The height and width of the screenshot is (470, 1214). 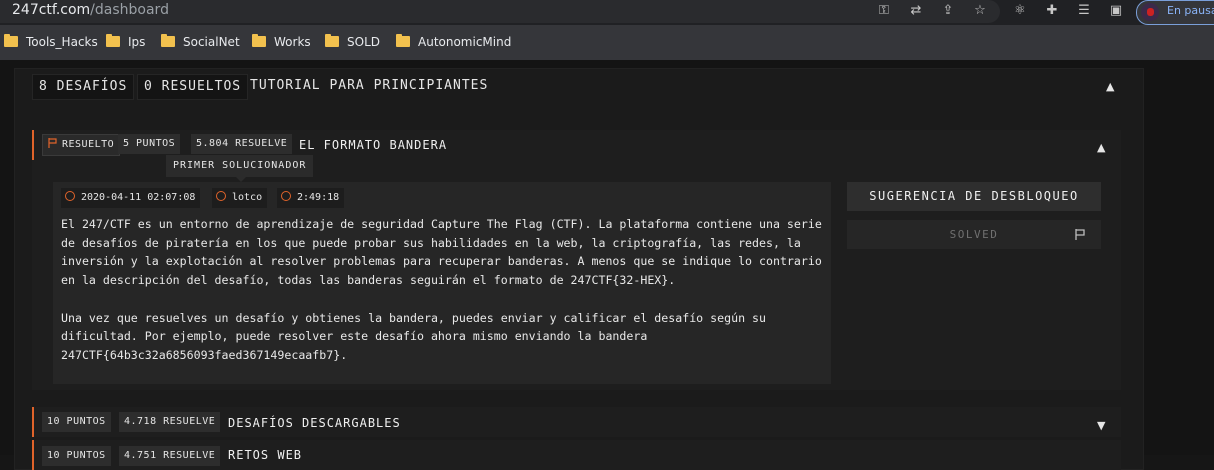 I want to click on solved-button: SOLVED, so click(x=974, y=234).